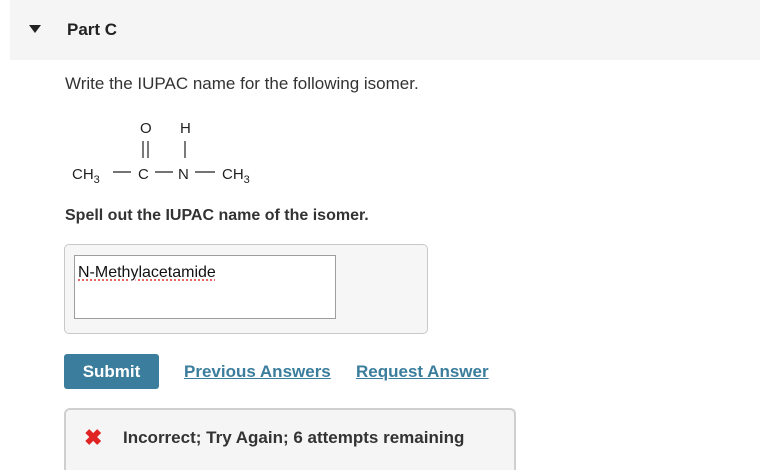 Image resolution: width=760 pixels, height=470 pixels. I want to click on structural-formula: O H CH3 C N CH3, so click(161, 153).